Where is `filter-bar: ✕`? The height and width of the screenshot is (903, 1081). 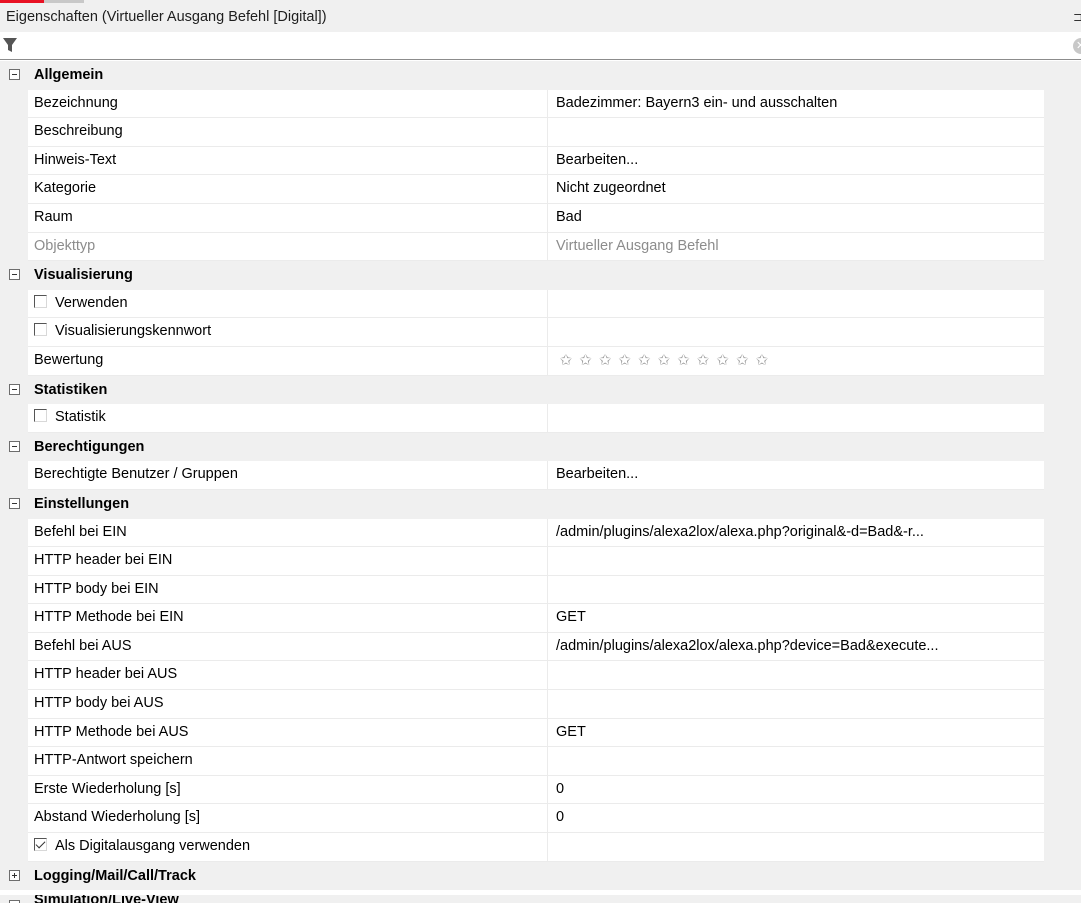 filter-bar: ✕ is located at coordinates (540, 46).